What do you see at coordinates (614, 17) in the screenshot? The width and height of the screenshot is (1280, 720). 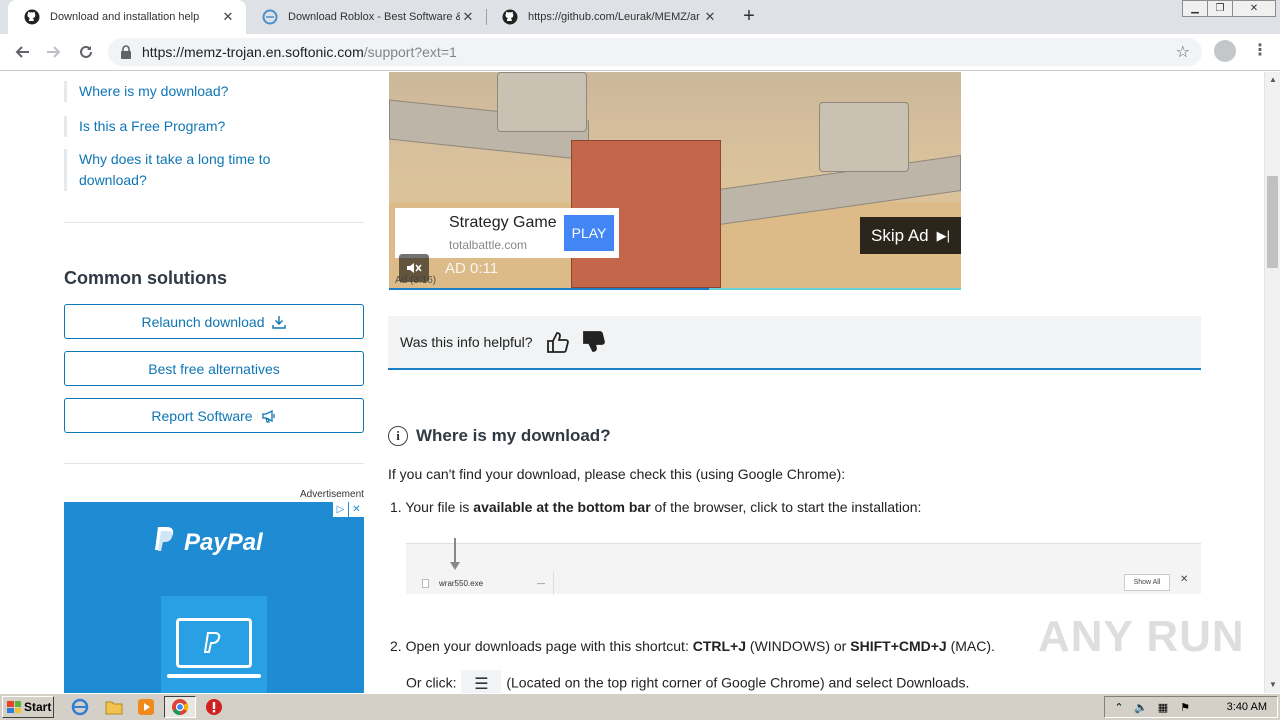 I see `tab-title: https://github.com/Leurak/MEMZ/ar` at bounding box center [614, 17].